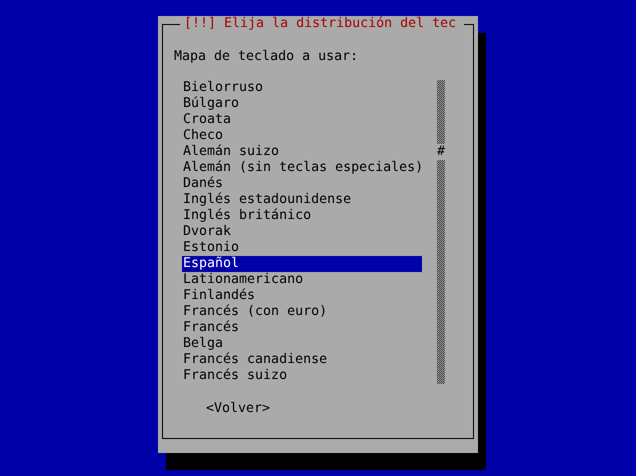 The width and height of the screenshot is (636, 476). What do you see at coordinates (238, 408) in the screenshot?
I see `back-button: <Volver>` at bounding box center [238, 408].